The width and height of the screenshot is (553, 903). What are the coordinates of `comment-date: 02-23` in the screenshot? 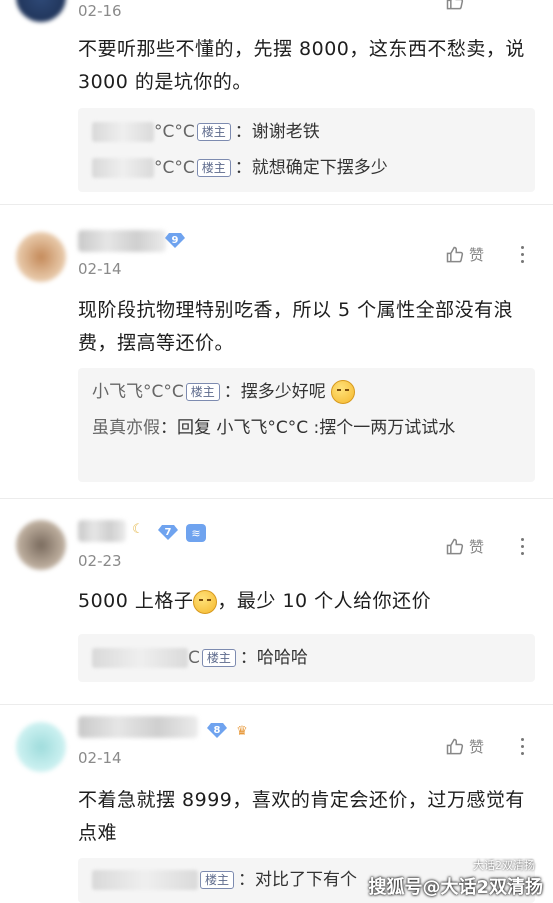 It's located at (100, 561).